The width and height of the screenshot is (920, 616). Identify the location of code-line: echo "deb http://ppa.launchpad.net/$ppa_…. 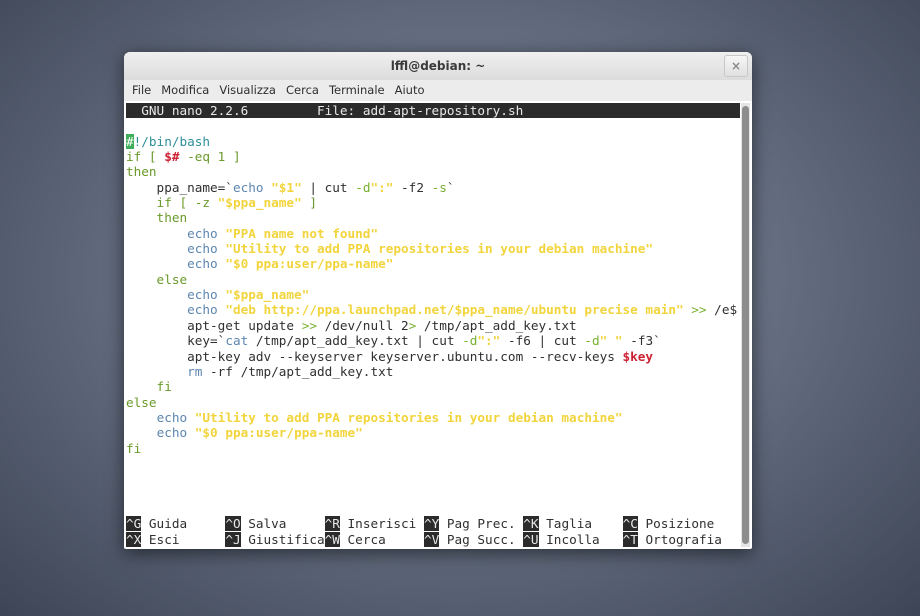
(433, 309).